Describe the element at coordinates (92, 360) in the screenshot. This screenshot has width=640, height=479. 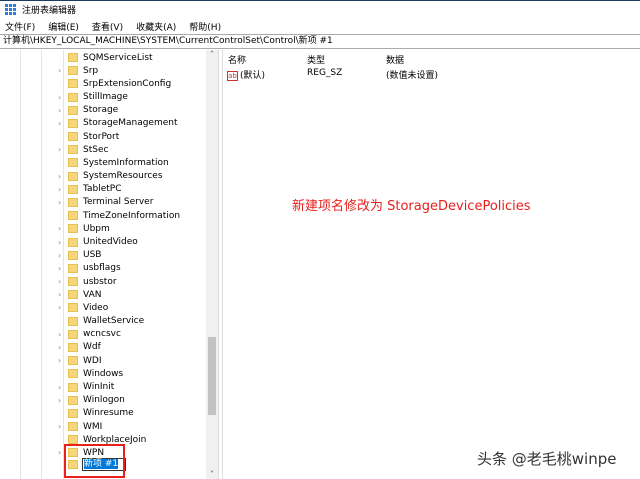
I see `tree-item-label: WDI` at that location.